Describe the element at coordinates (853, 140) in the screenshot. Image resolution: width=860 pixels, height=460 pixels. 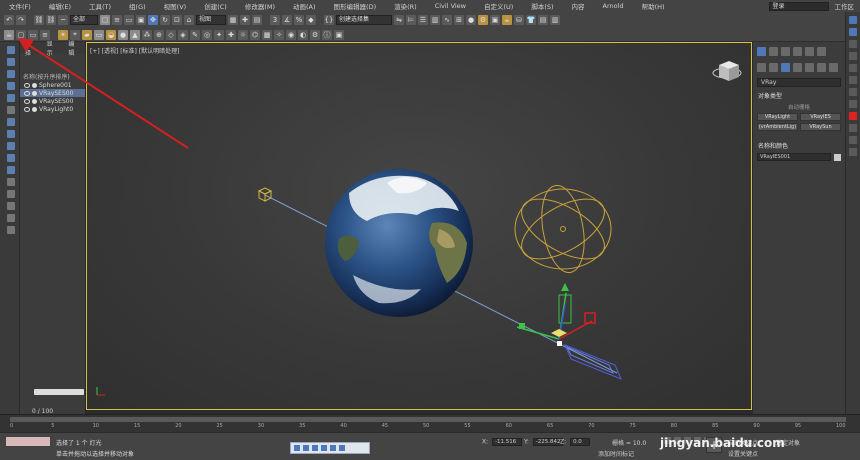
I see `dots-icon` at that location.